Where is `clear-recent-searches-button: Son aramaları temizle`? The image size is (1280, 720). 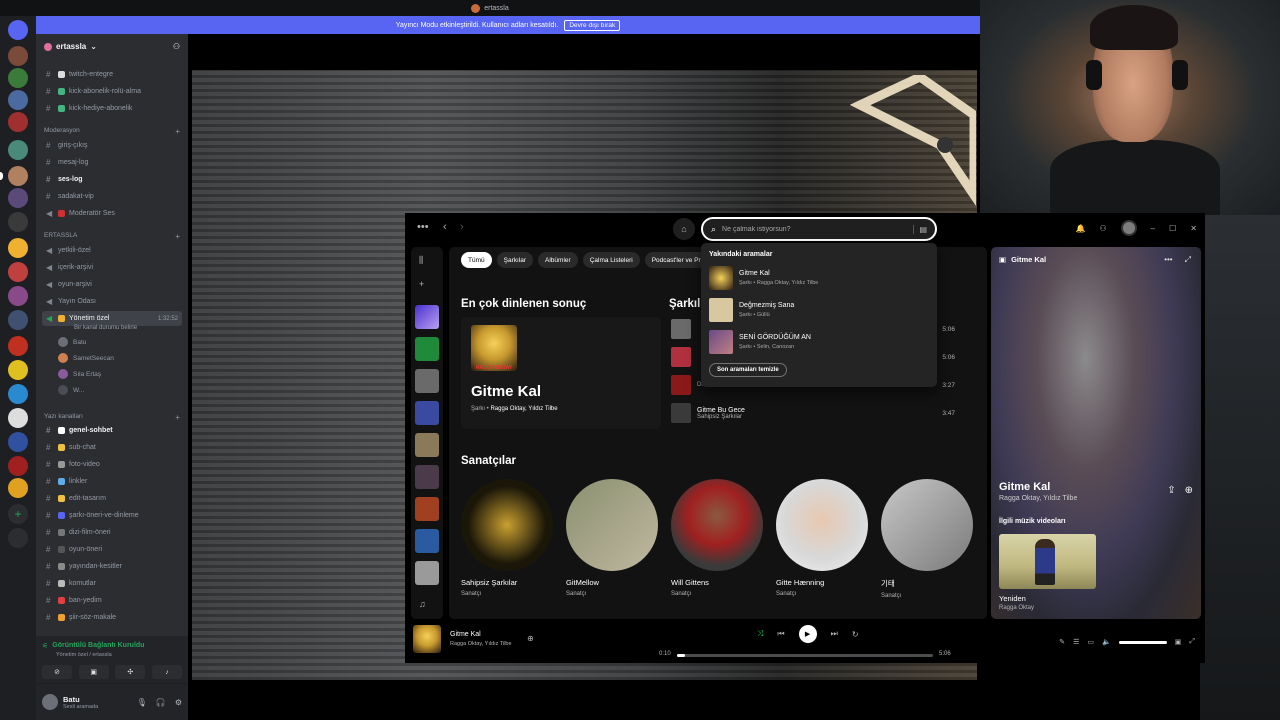 clear-recent-searches-button: Son aramaları temizle is located at coordinates (748, 370).